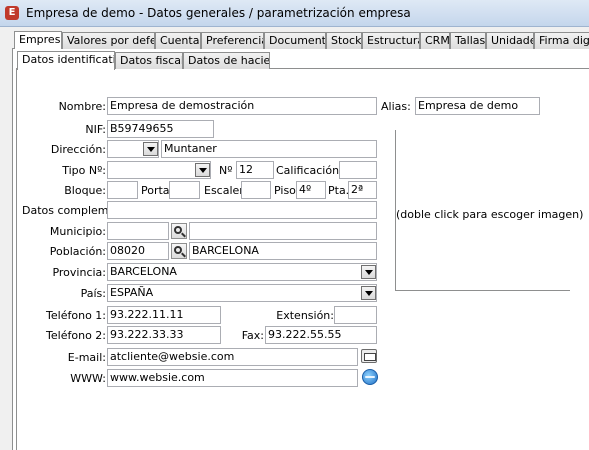  Describe the element at coordinates (138, 251) in the screenshot. I see `poblacion-code-input: 08020` at that location.